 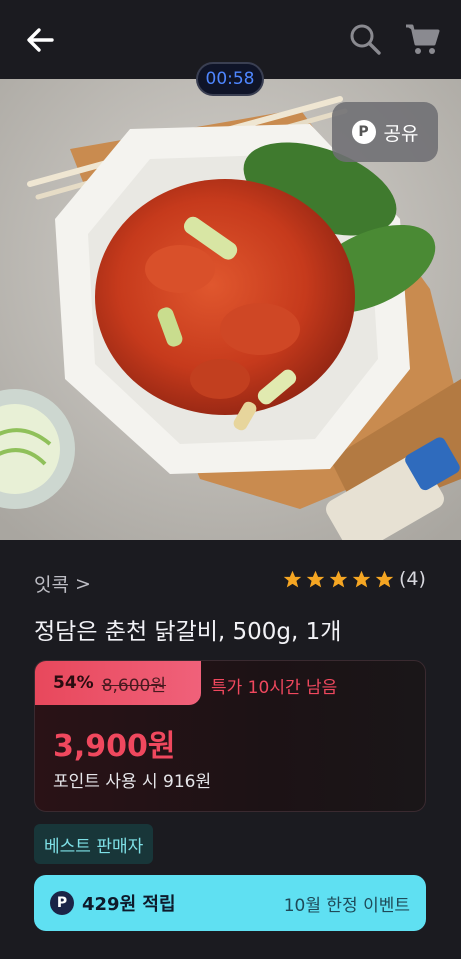 I want to click on reward-banner: P 429원 적립 10월 한정 이벤트, so click(x=230, y=903).